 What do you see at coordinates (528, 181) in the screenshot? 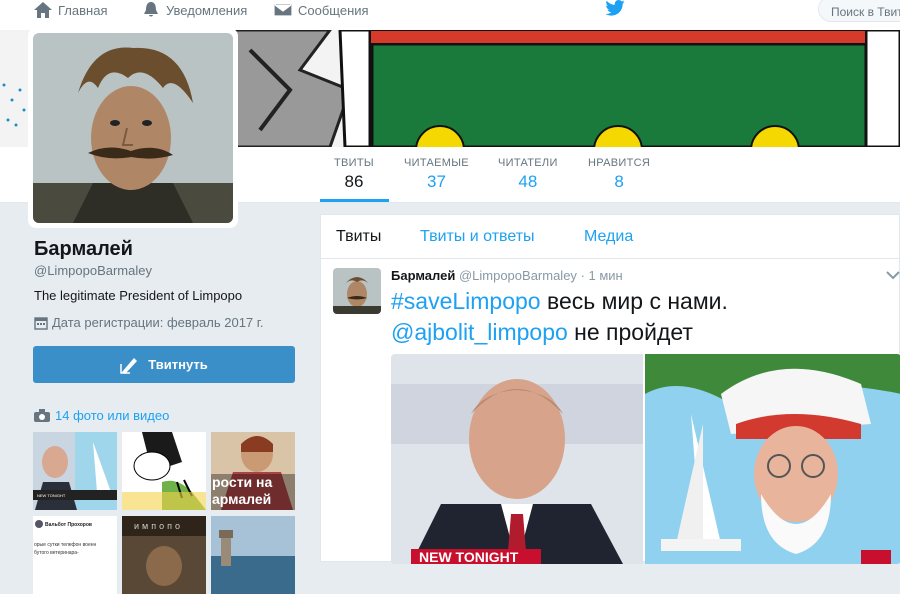
I see `stat-followers-value: 48` at bounding box center [528, 181].